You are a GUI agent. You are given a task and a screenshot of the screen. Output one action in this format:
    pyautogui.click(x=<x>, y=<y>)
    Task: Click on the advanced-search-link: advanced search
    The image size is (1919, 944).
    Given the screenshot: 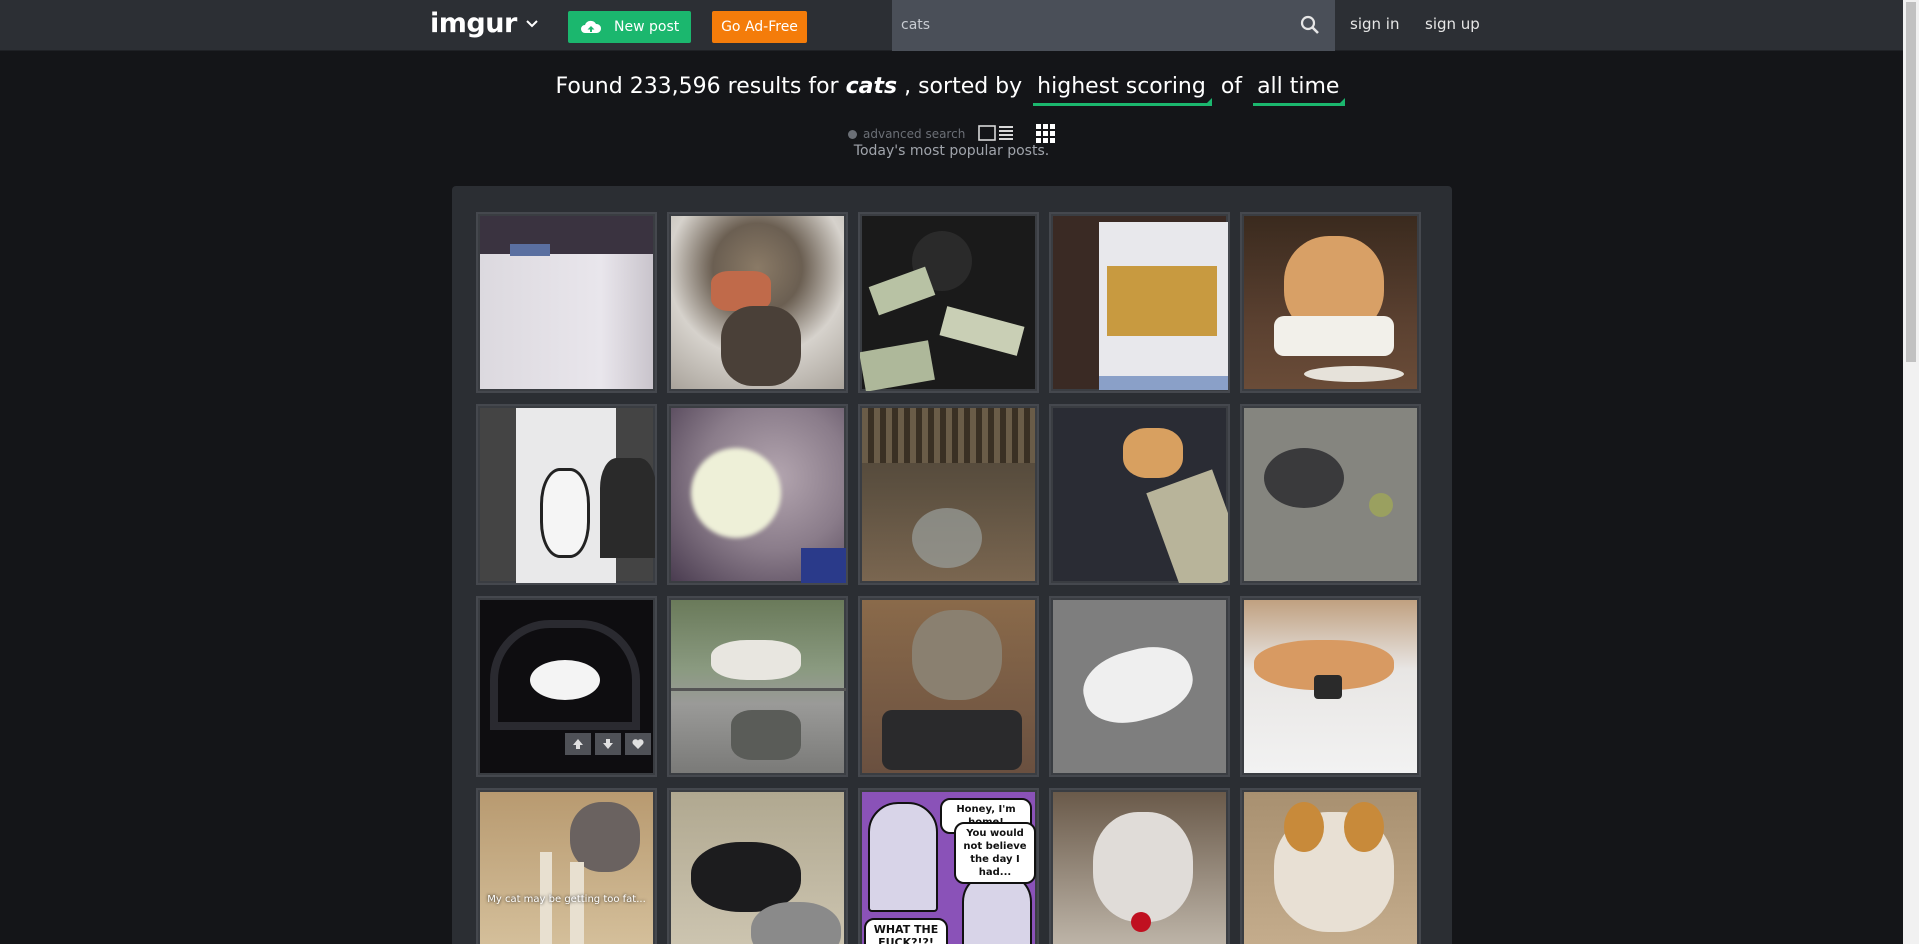 What is the action you would take?
    pyautogui.click(x=914, y=134)
    